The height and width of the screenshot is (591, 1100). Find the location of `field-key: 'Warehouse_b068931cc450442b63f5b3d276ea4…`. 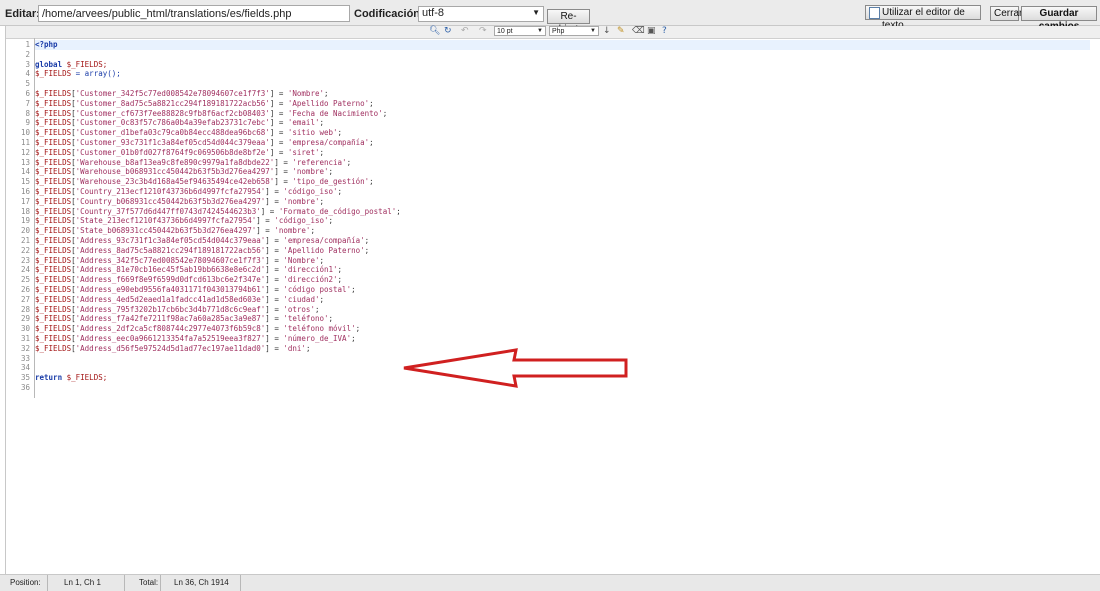

field-key: 'Warehouse_b068931cc450442b63f5b3d276ea4… is located at coordinates (175, 172).